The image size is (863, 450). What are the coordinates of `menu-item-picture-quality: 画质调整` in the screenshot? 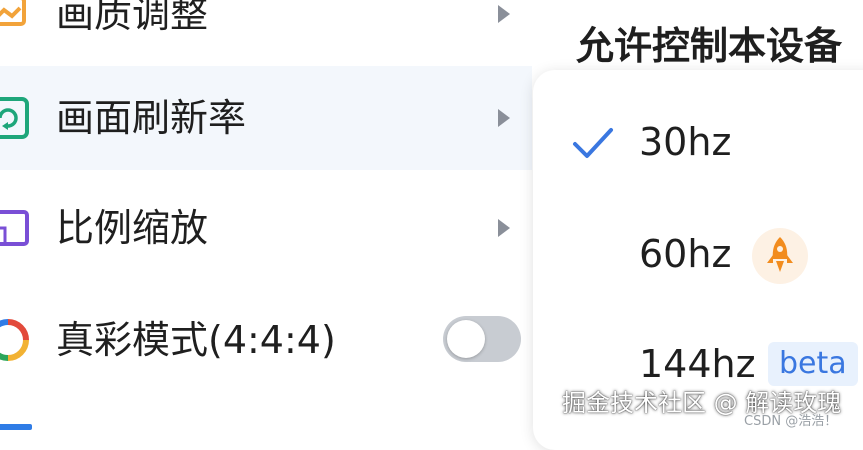 It's located at (266, 23).